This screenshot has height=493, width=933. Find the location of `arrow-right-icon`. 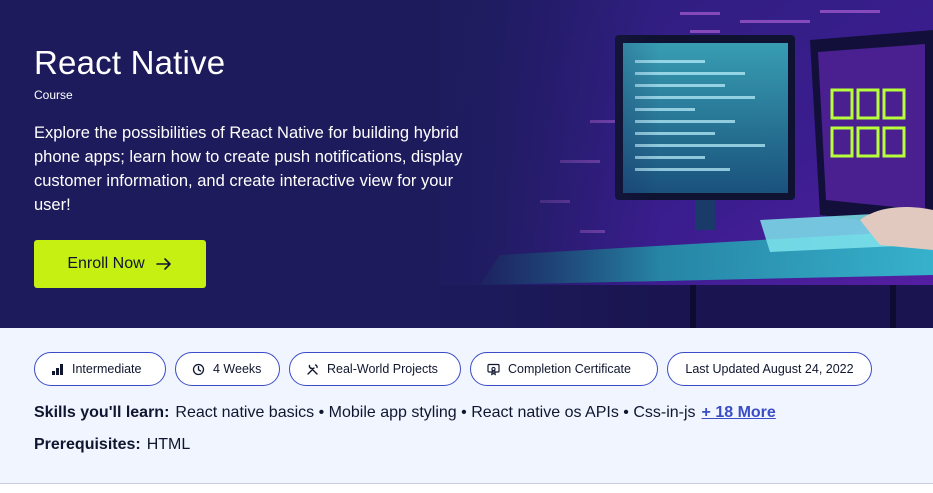

arrow-right-icon is located at coordinates (163, 264).